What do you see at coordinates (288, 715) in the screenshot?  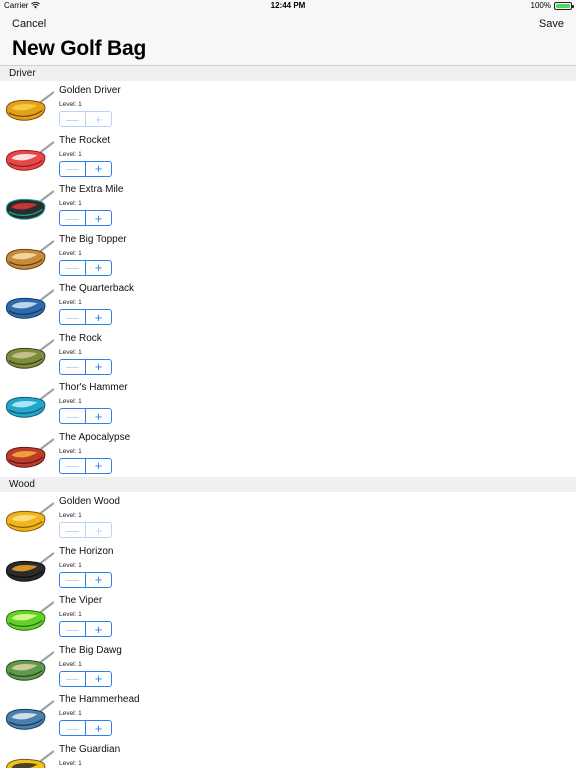 I see `club-row: The Hammerhead Level: 1 — +` at bounding box center [288, 715].